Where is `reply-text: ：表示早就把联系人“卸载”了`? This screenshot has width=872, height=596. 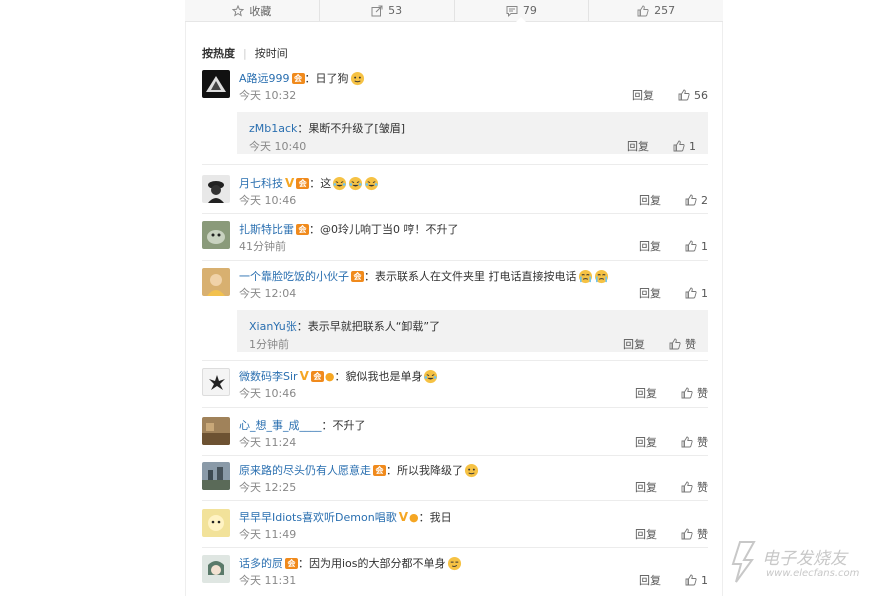
reply-text: ：表示早就把联系人“卸载”了 is located at coordinates (368, 326).